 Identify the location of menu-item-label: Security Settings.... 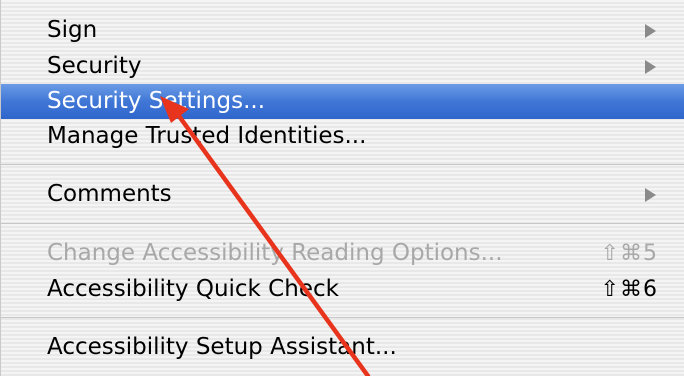
(156, 101).